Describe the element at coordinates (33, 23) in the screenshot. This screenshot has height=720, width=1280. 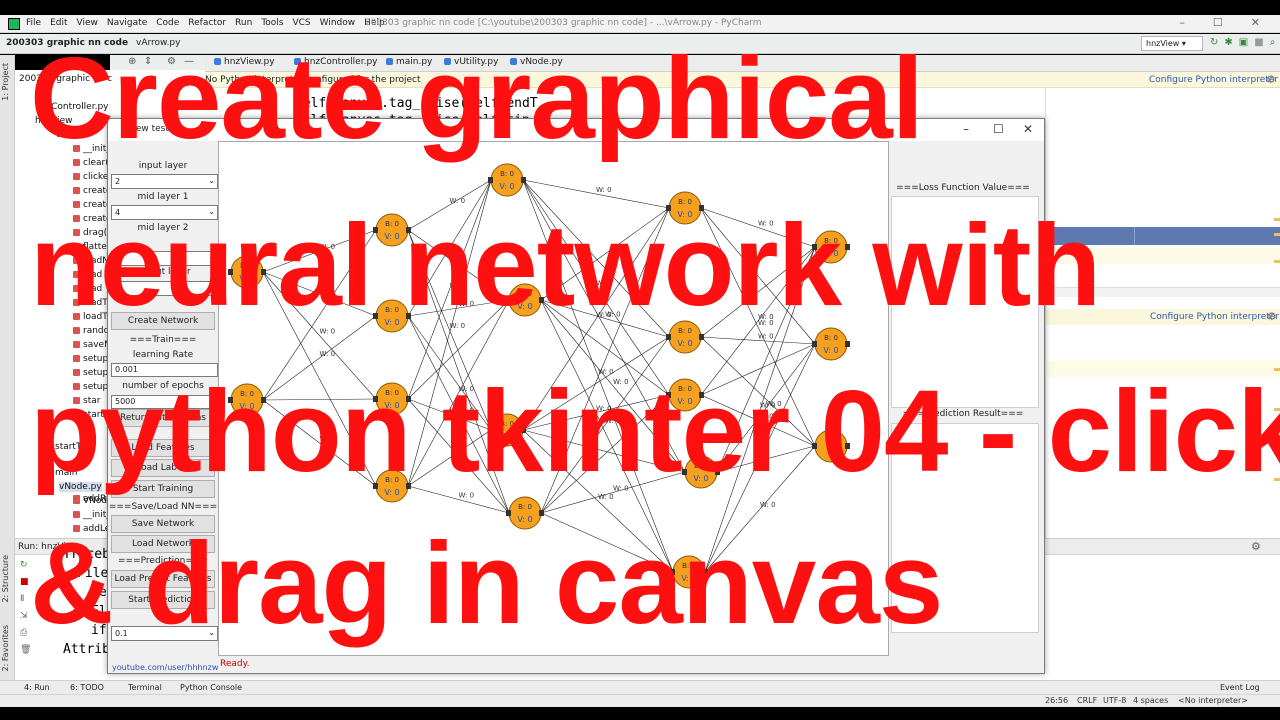
I see `menu-file: File` at that location.